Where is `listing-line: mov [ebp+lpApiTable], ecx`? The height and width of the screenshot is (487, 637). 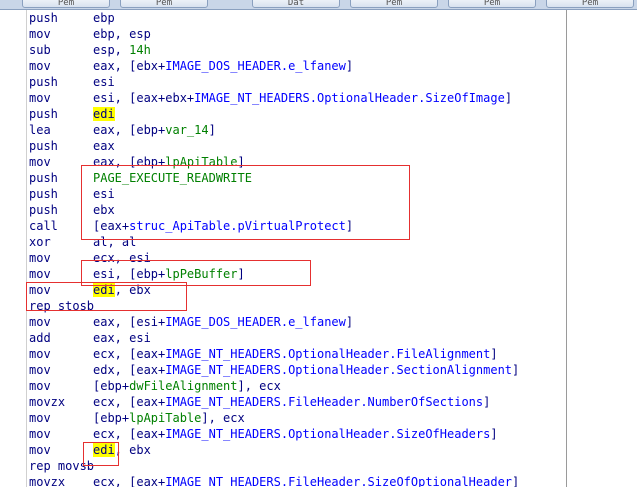 listing-line: mov [ebp+lpApiTable], ecx is located at coordinates (137, 418).